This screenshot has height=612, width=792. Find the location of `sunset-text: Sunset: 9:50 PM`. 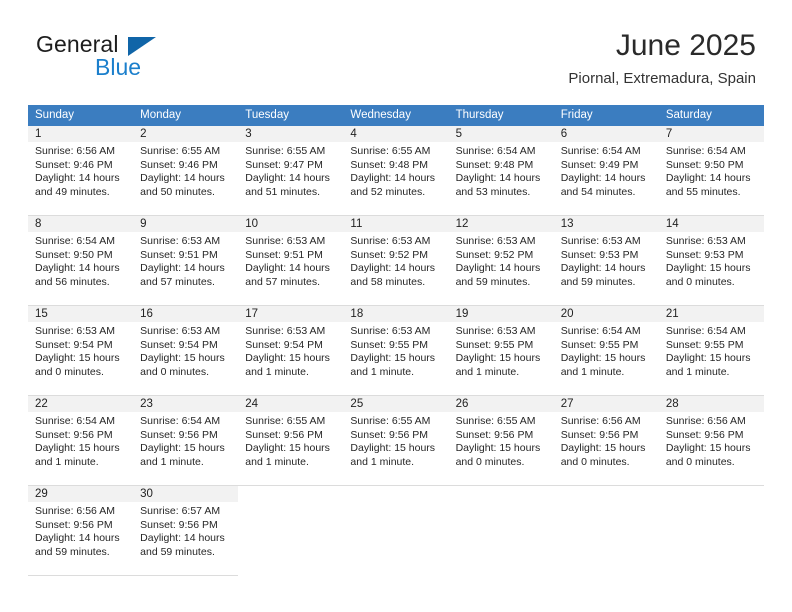

sunset-text: Sunset: 9:50 PM is located at coordinates (704, 164).